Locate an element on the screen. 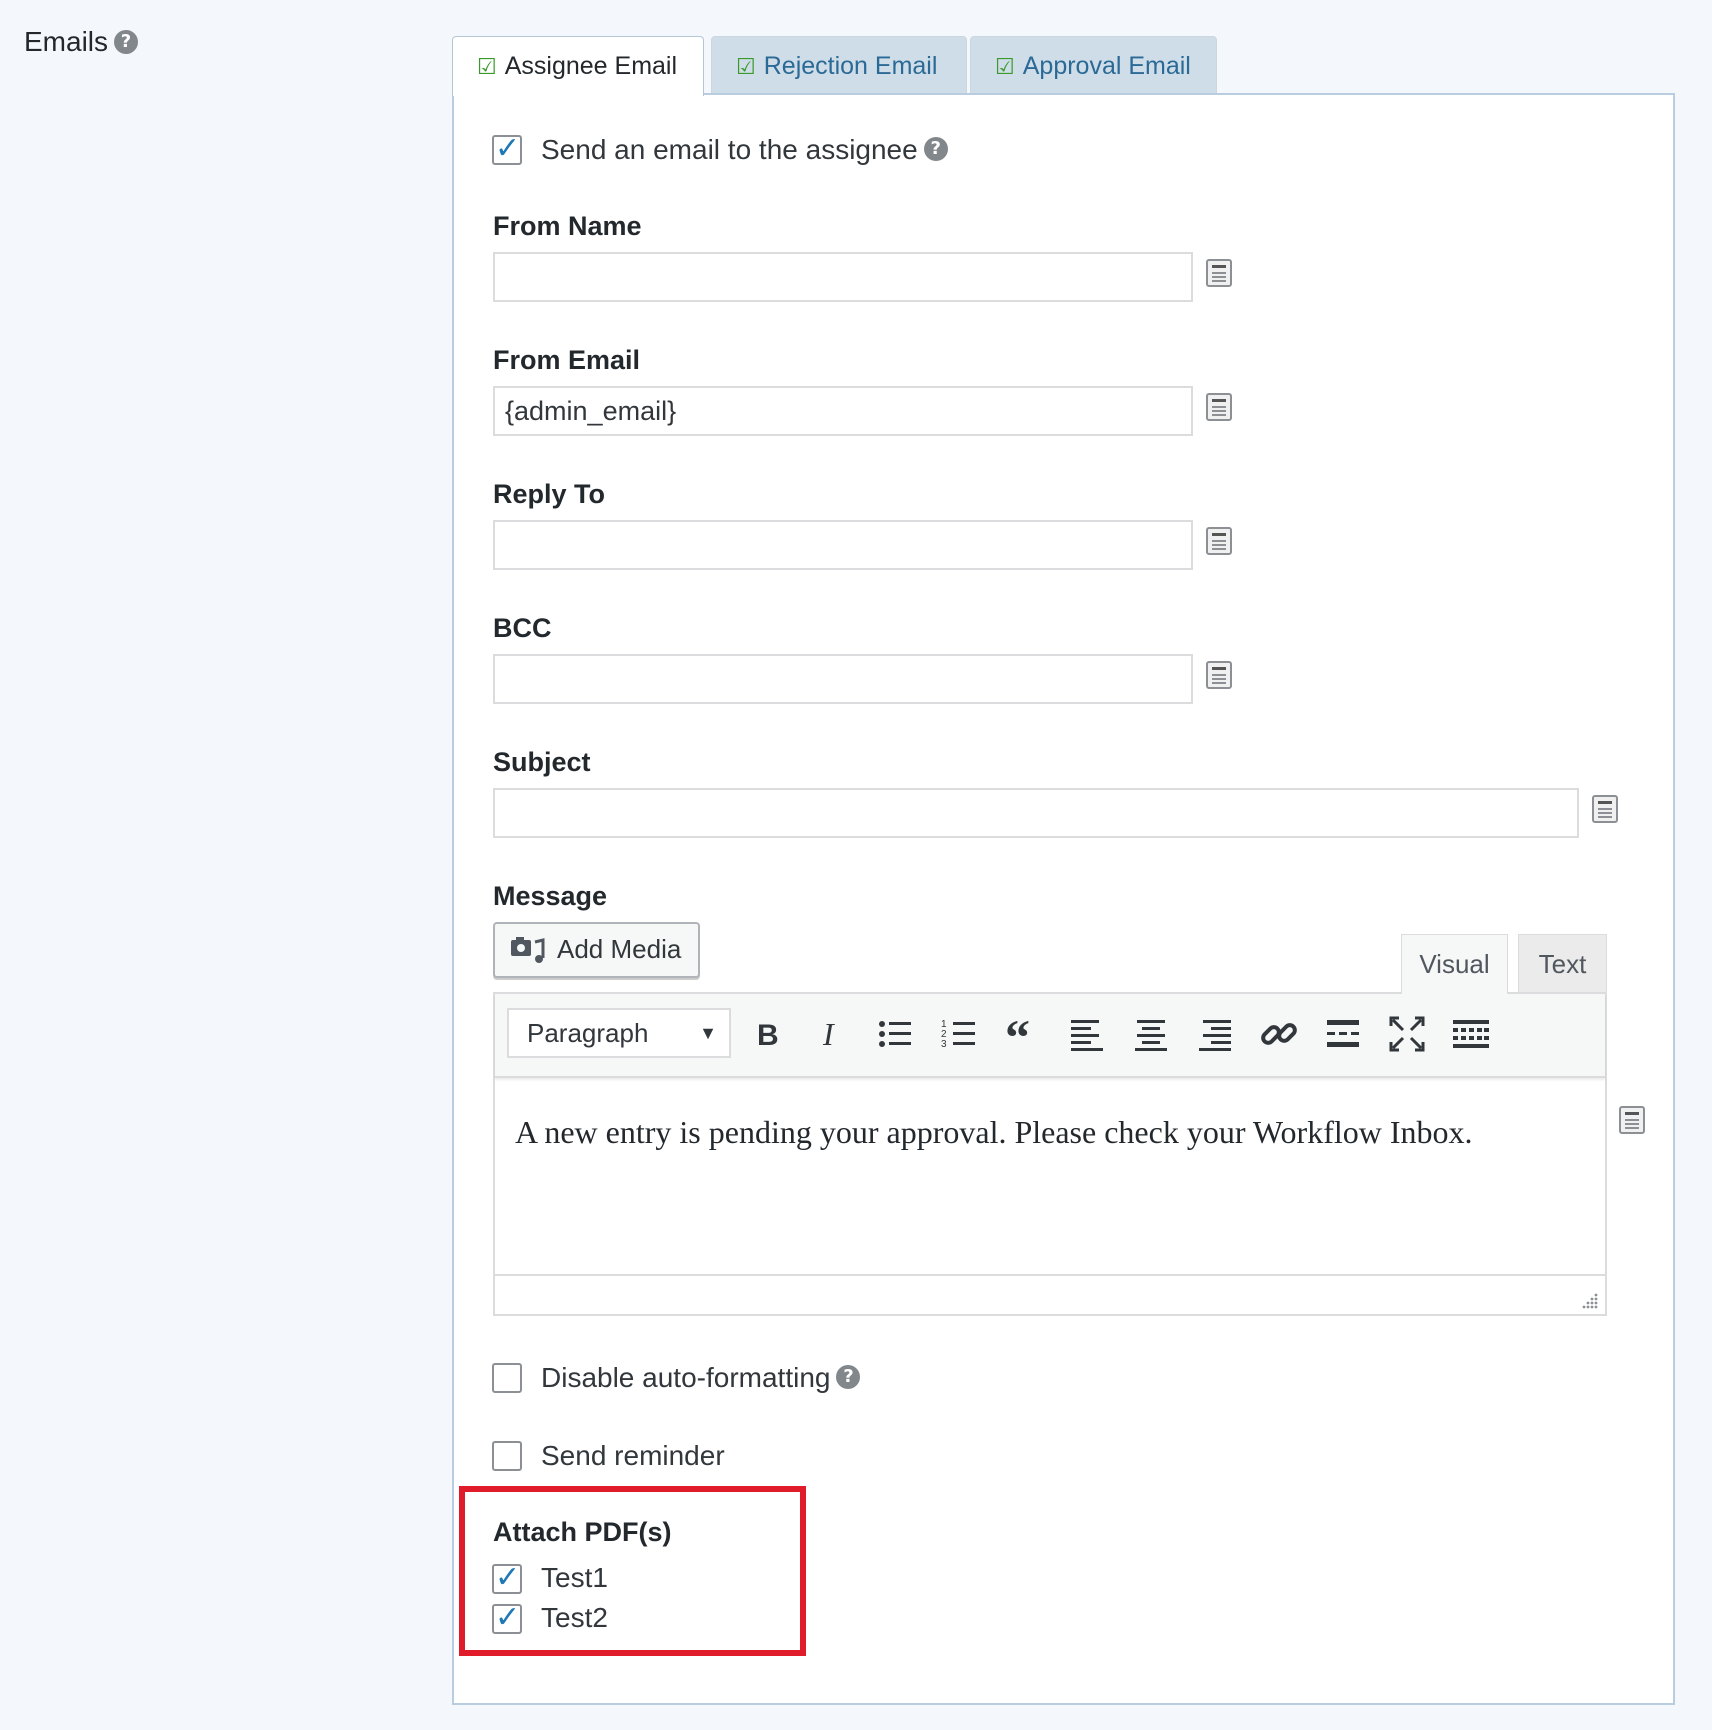  editor-toolbar: Paragraph ▼ B I 123 “ is located at coordinates (1050, 1036).